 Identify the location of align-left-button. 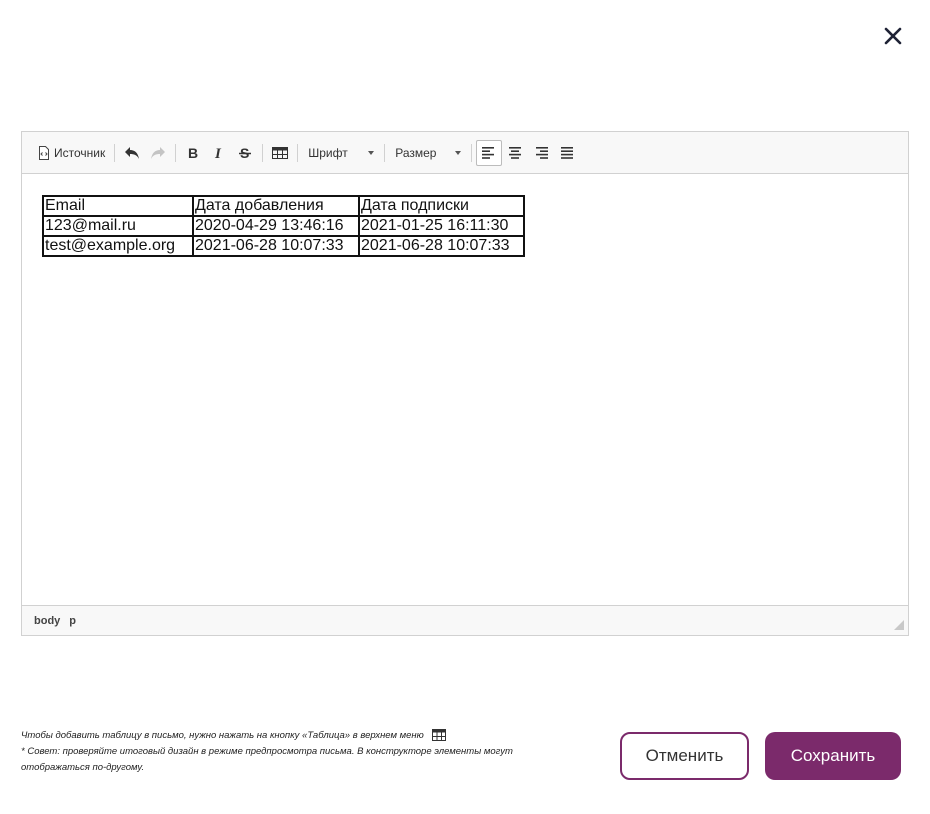
(489, 152).